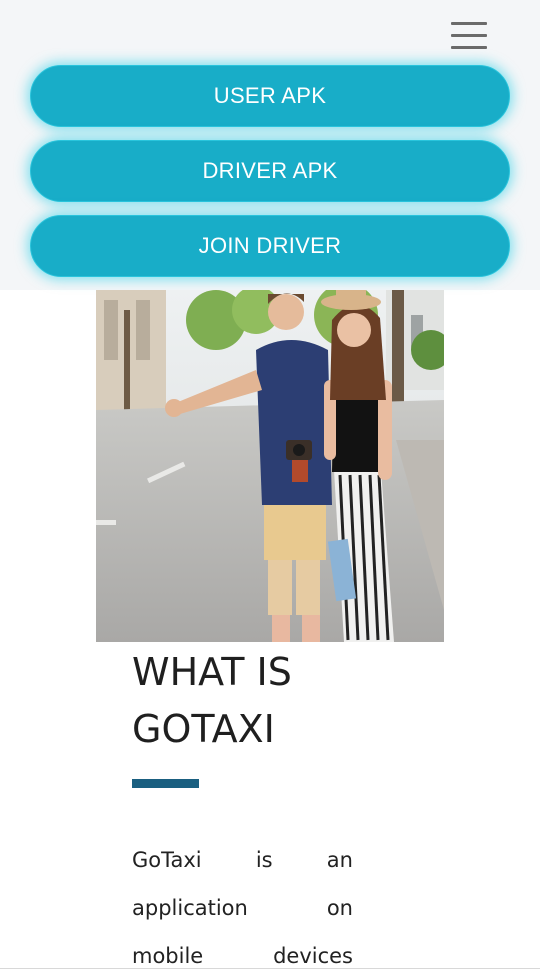 The width and height of the screenshot is (540, 975). I want to click on about-description-word: is, so click(264, 860).